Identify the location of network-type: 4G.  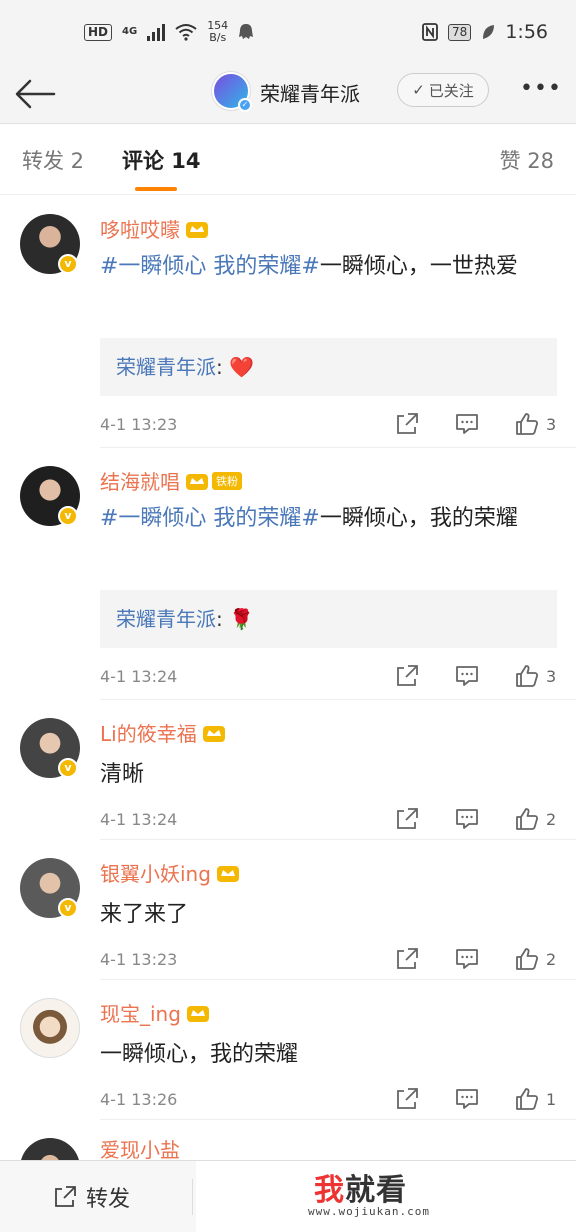
(130, 31).